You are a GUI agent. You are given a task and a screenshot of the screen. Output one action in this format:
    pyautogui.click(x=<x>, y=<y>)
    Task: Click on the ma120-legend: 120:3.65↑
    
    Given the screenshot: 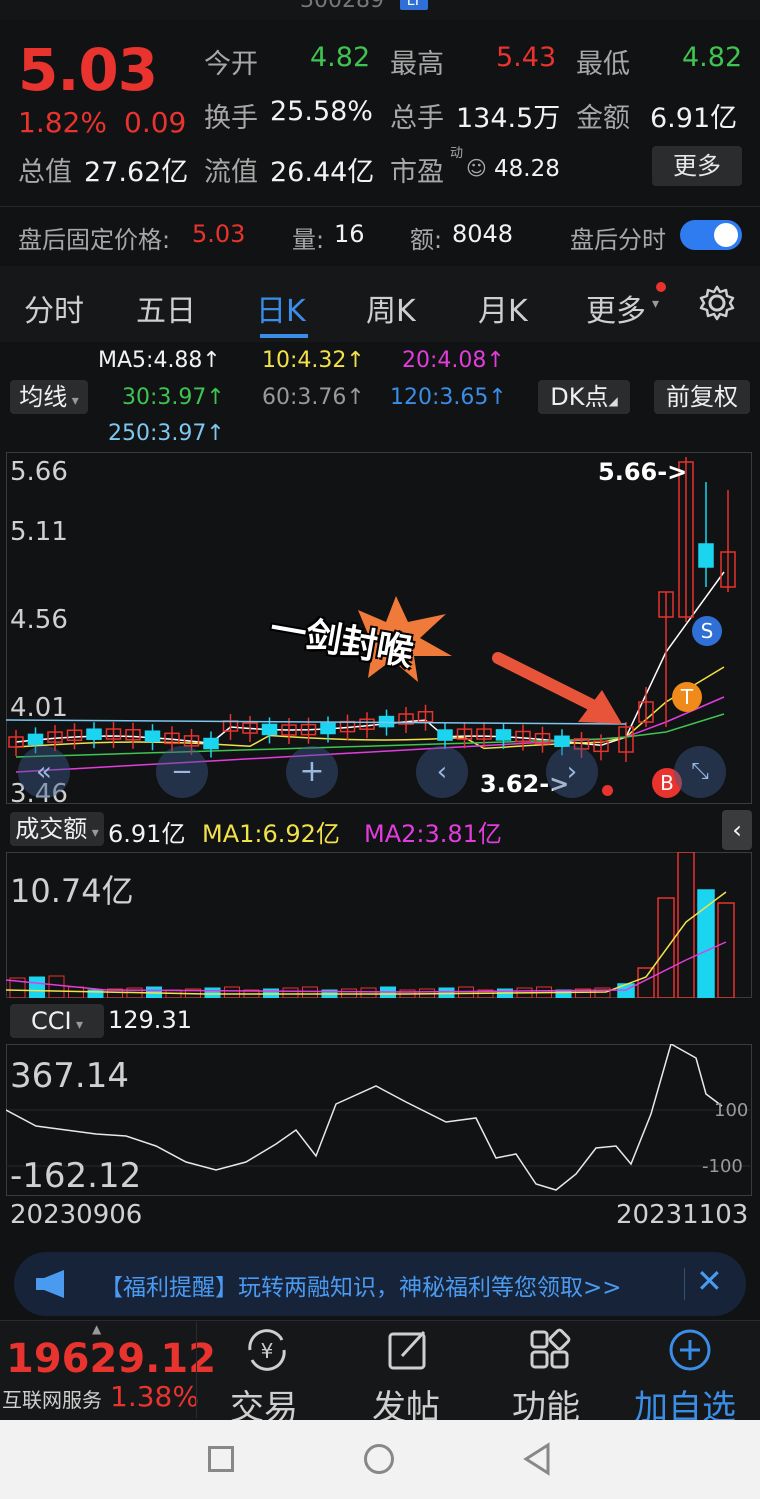 What is the action you would take?
    pyautogui.click(x=448, y=397)
    